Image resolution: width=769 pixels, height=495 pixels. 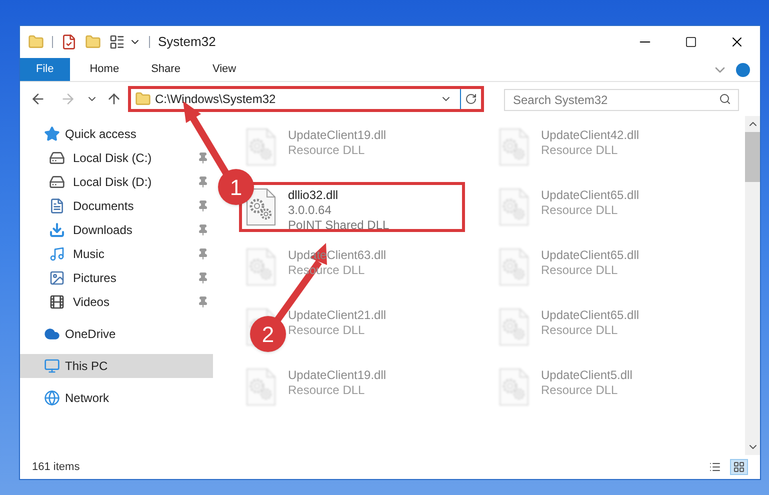 I want to click on layout-icon, so click(x=117, y=42).